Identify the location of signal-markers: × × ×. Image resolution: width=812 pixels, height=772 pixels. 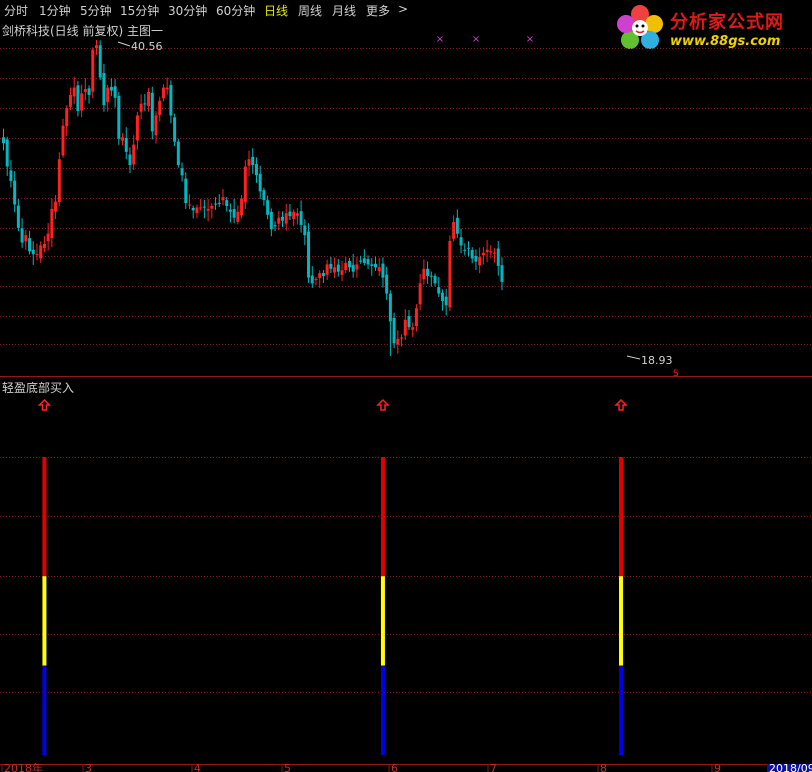
(485, 39).